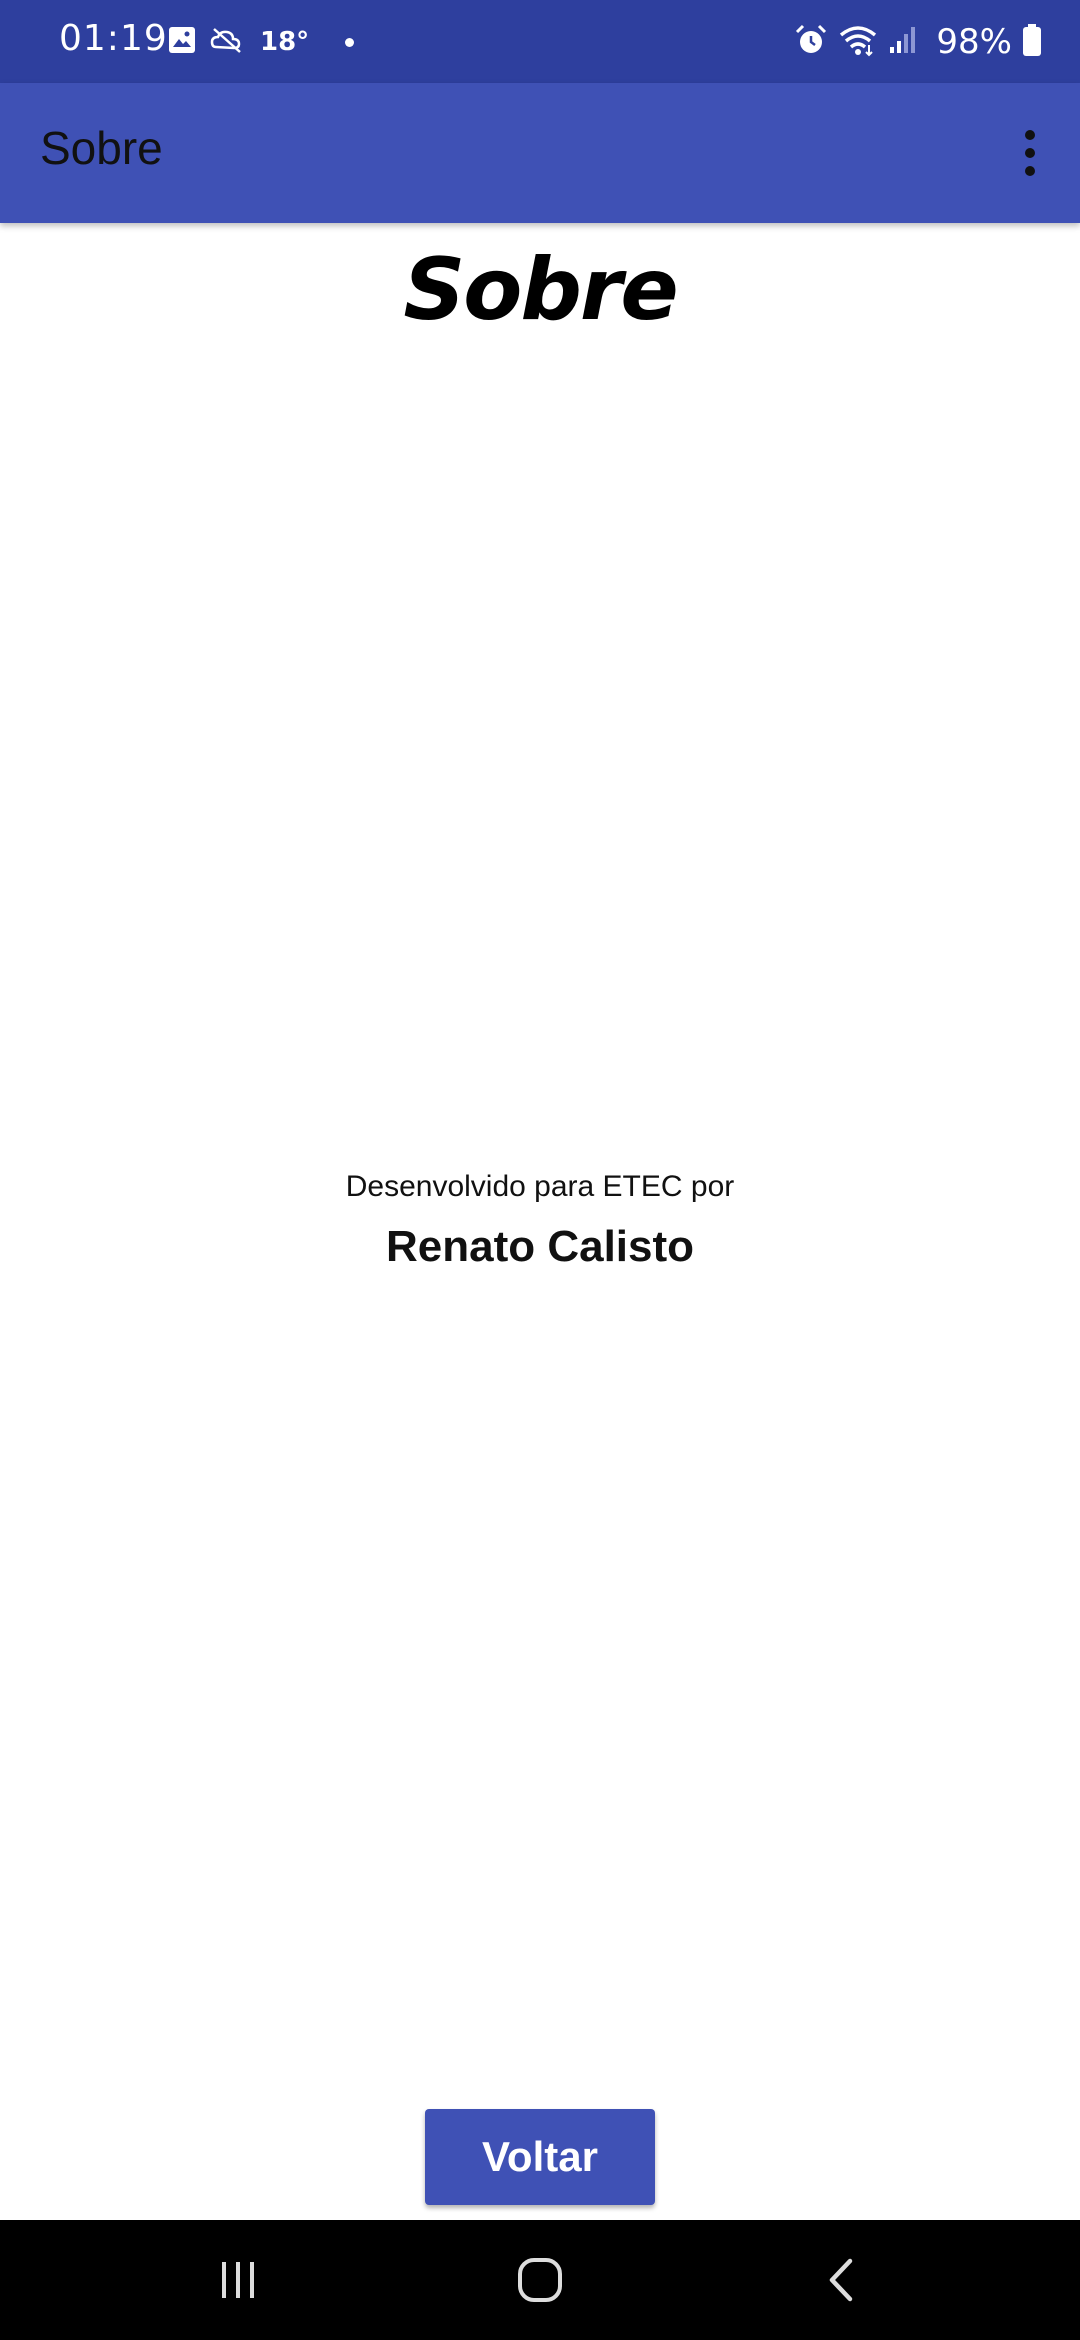 The image size is (1080, 2340). I want to click on developer-name: Renato Calisto, so click(540, 1246).